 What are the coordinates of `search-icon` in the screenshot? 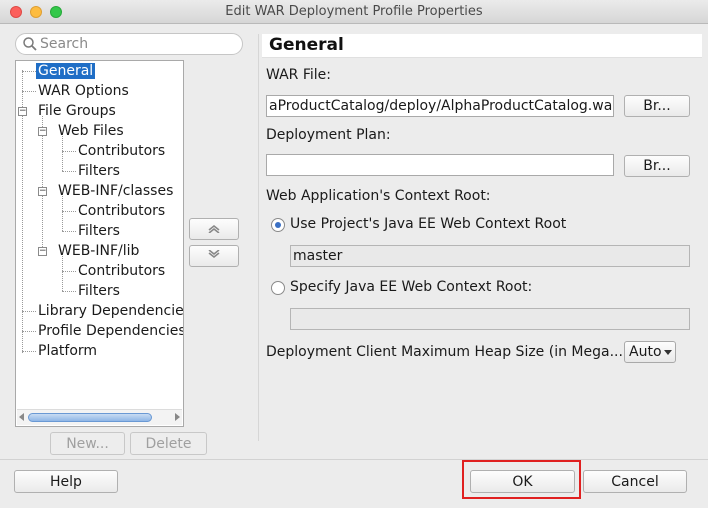 It's located at (30, 44).